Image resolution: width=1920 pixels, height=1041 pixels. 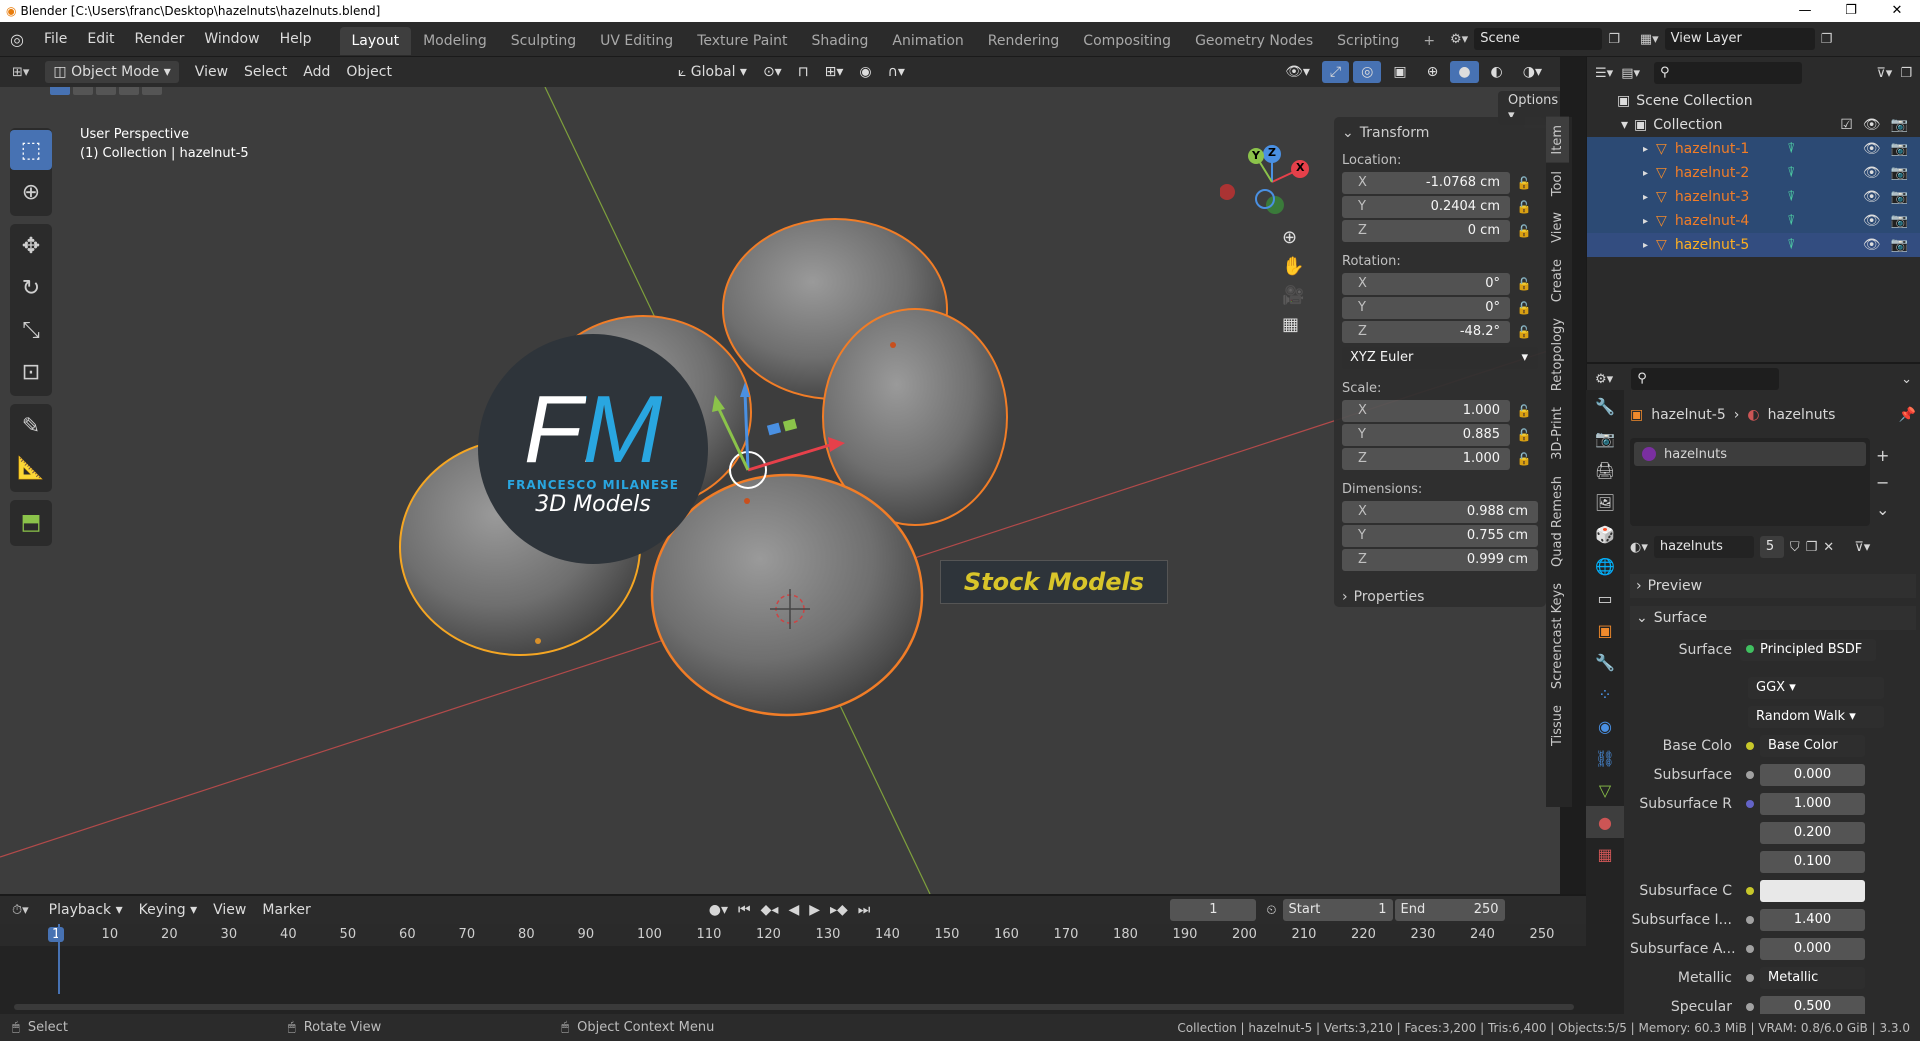 What do you see at coordinates (1907, 415) in the screenshot?
I see `pin-icon: 📌` at bounding box center [1907, 415].